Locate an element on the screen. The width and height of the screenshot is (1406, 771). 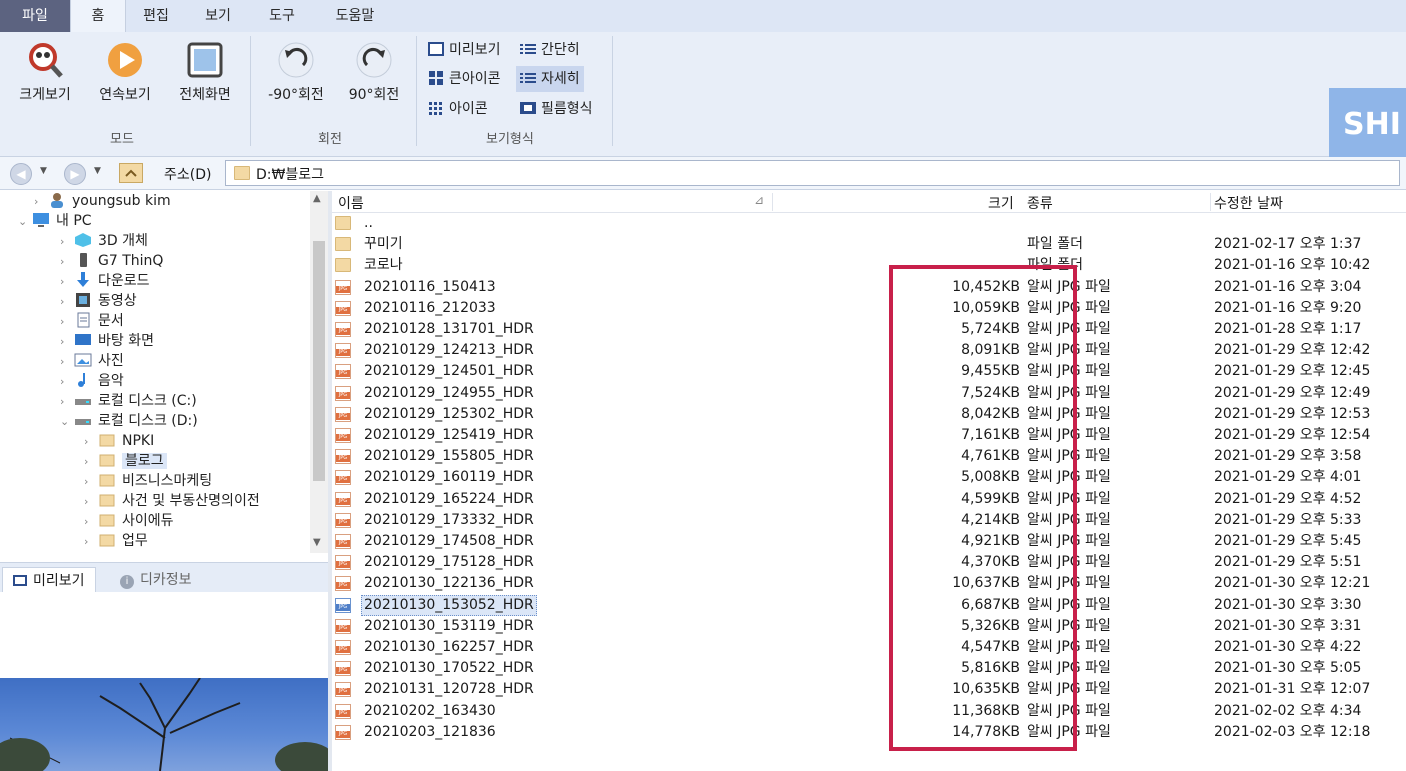
tab-edit: 편집 is located at coordinates (156, 16).